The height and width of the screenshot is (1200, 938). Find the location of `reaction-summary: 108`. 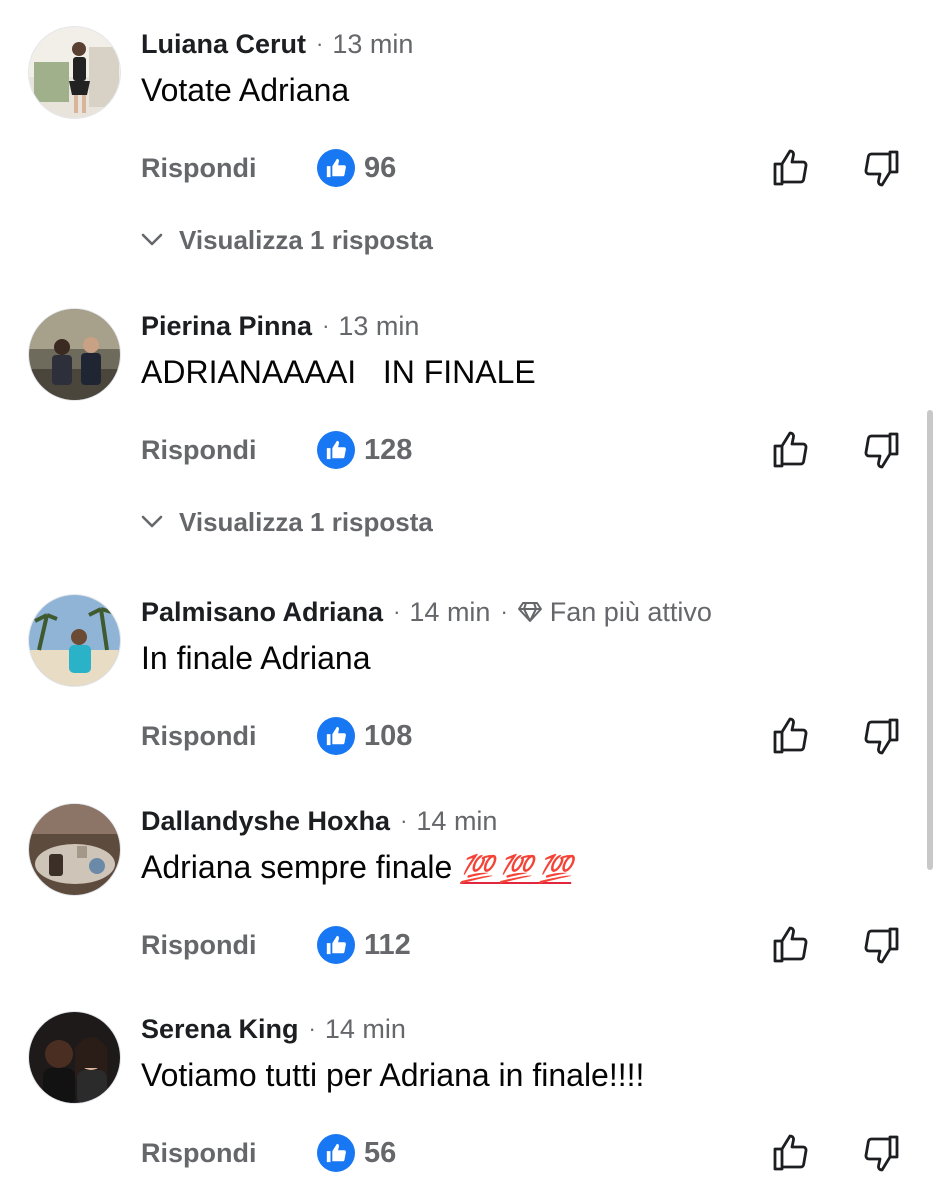

reaction-summary: 108 is located at coordinates (364, 736).